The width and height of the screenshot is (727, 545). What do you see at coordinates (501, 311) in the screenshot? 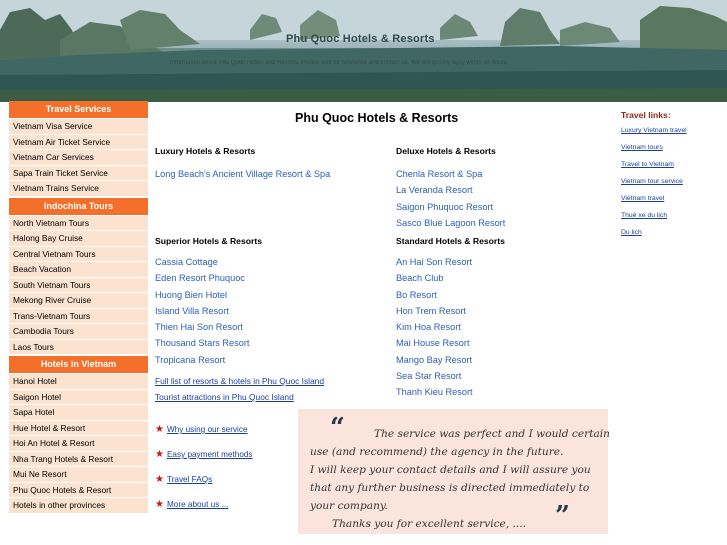
I see `hotel-link: Hon Trem Resort` at bounding box center [501, 311].